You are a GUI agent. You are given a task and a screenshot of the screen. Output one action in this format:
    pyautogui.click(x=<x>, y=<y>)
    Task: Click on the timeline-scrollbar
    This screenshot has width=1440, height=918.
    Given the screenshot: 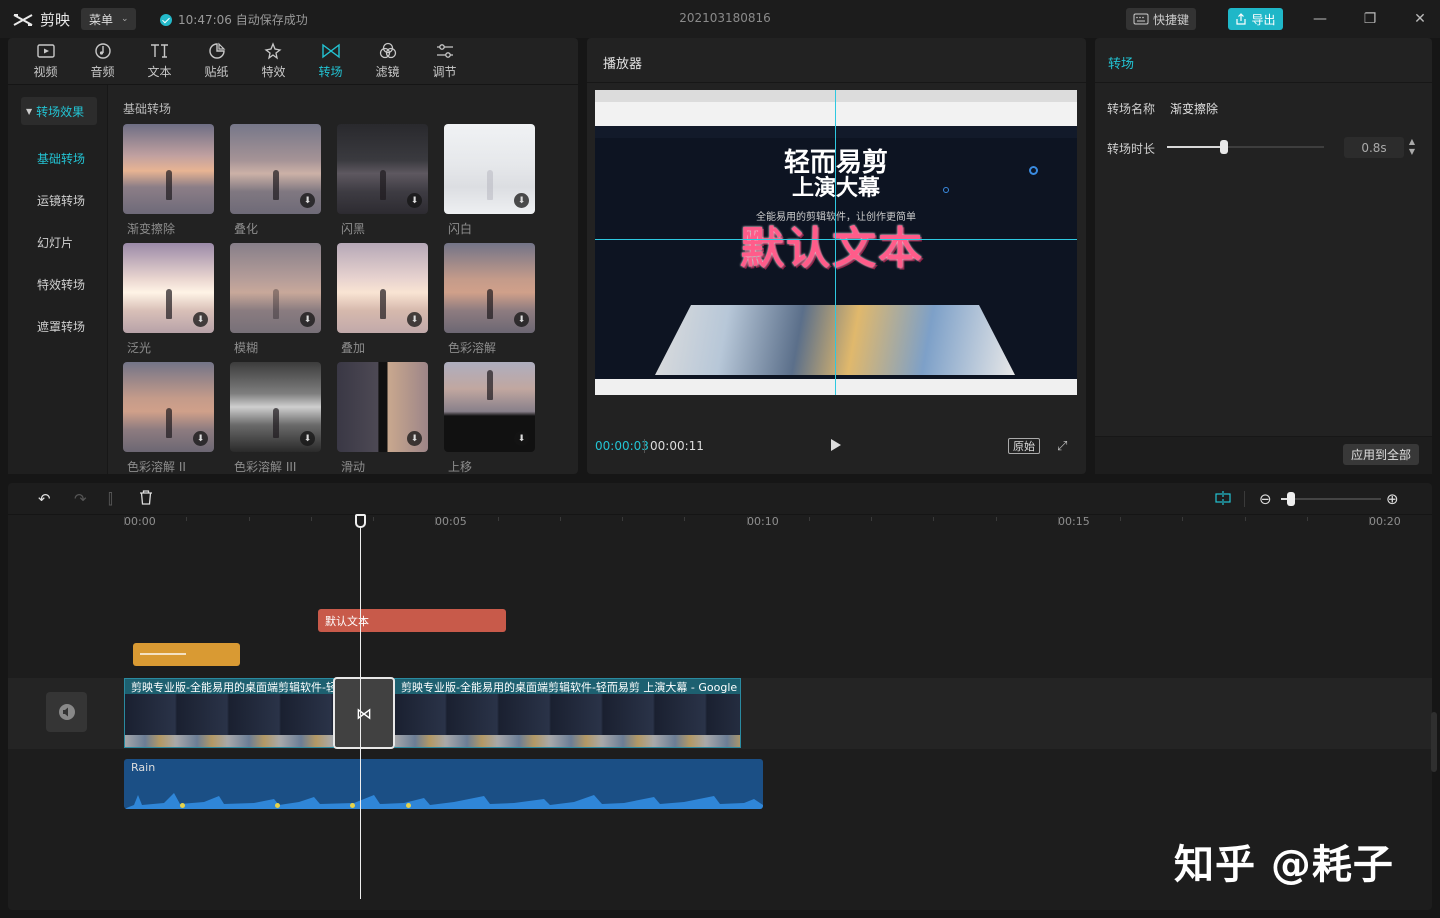 What is the action you would take?
    pyautogui.click(x=1434, y=742)
    